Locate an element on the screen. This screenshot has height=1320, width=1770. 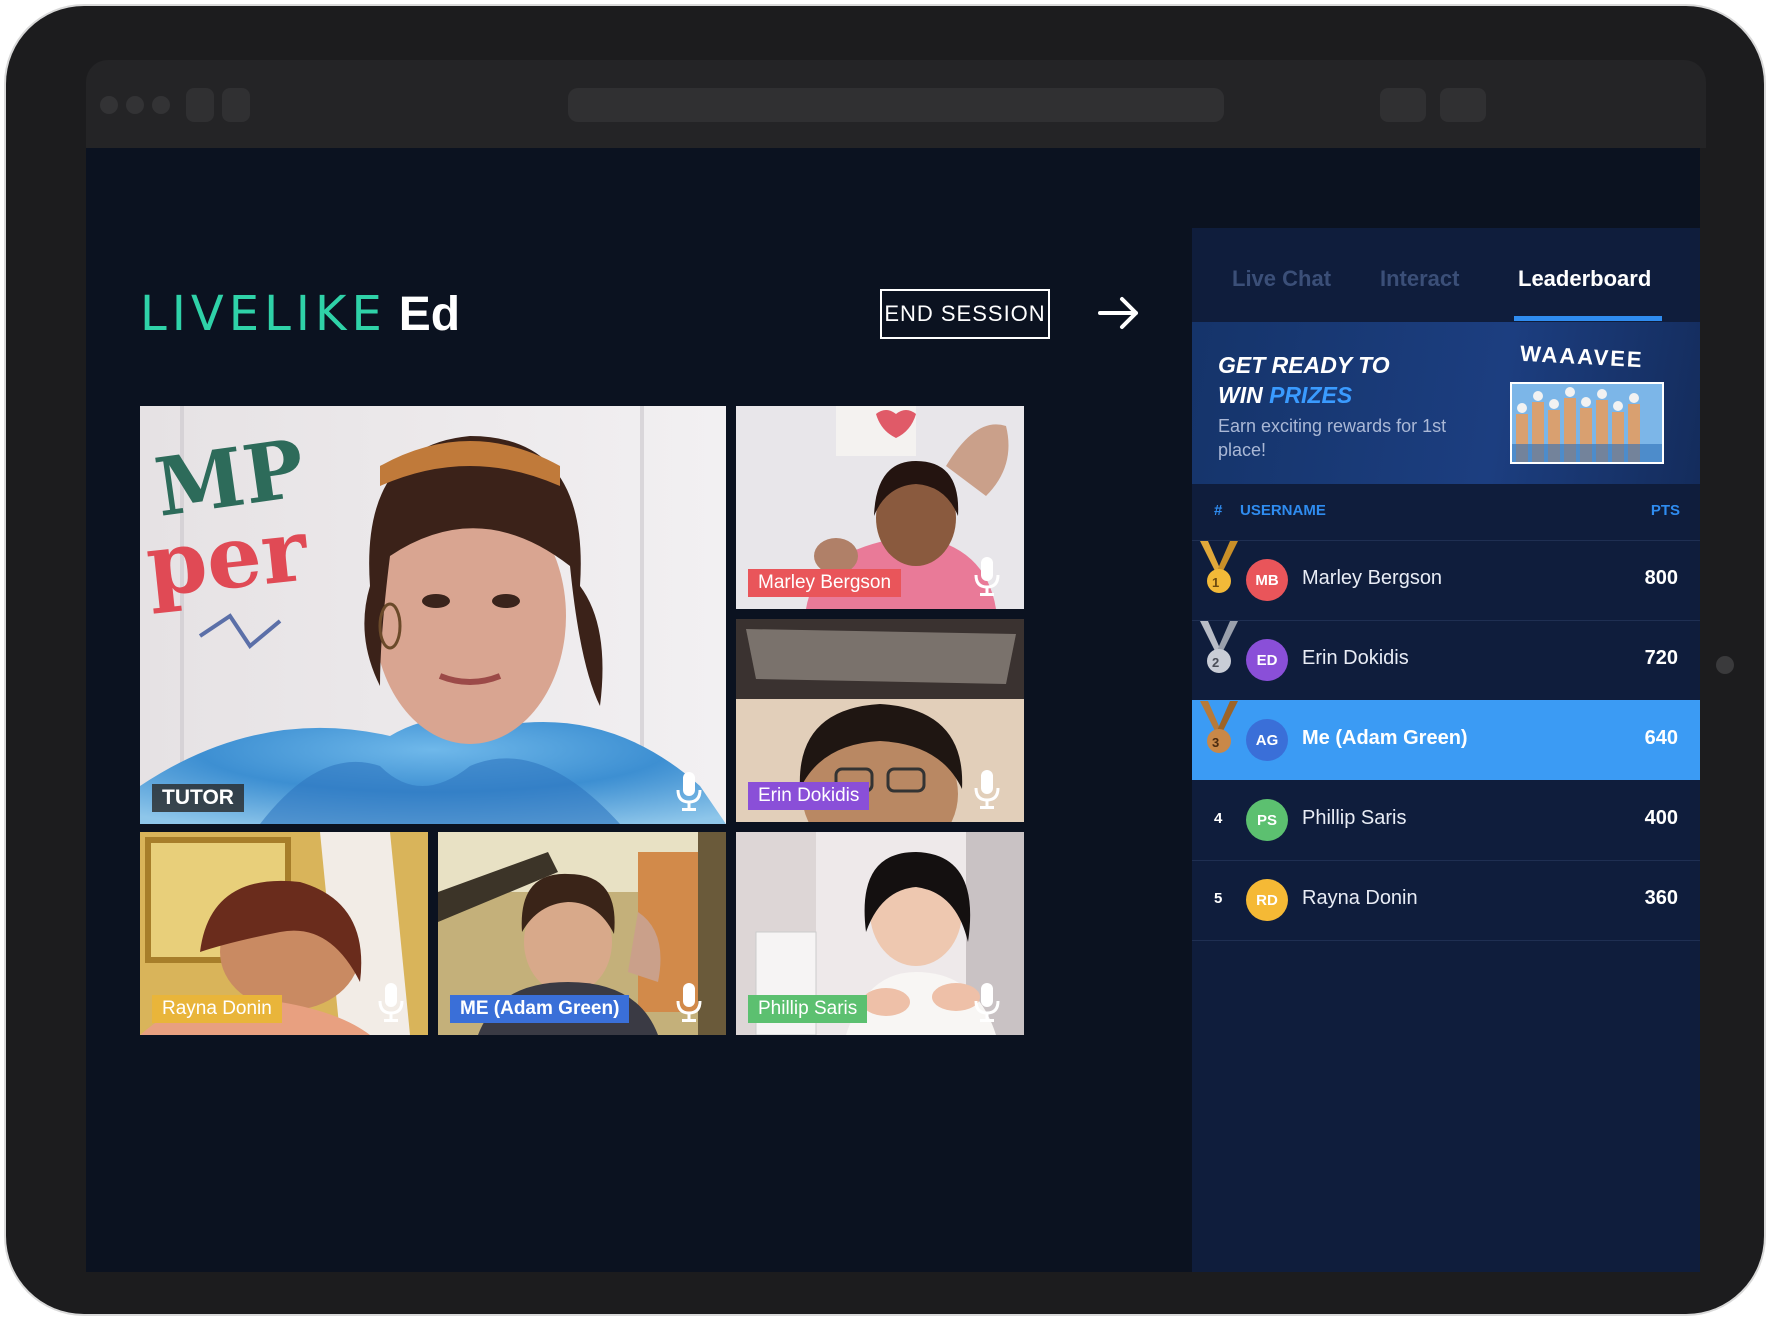
username: Marley Bergson is located at coordinates (1372, 578).